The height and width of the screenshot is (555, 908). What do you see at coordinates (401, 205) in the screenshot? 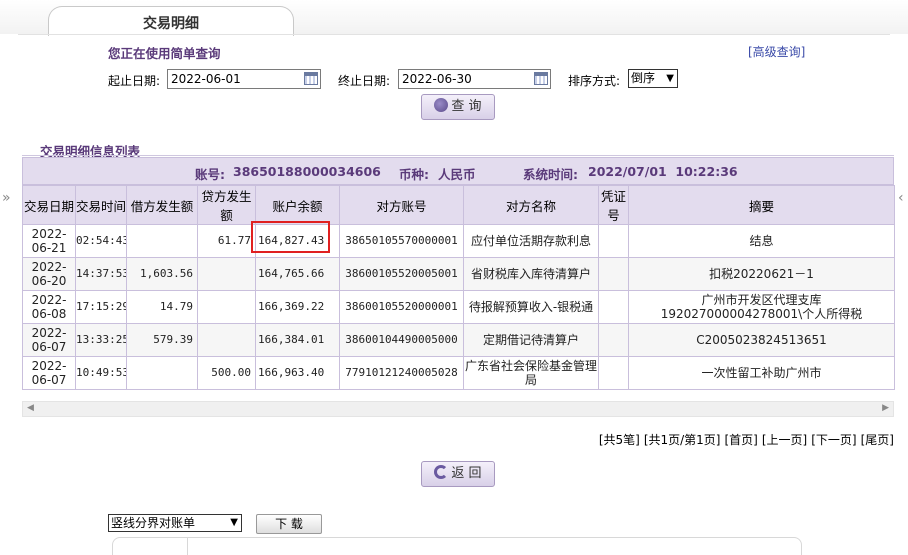
I see `col-header: 对方账号` at bounding box center [401, 205].